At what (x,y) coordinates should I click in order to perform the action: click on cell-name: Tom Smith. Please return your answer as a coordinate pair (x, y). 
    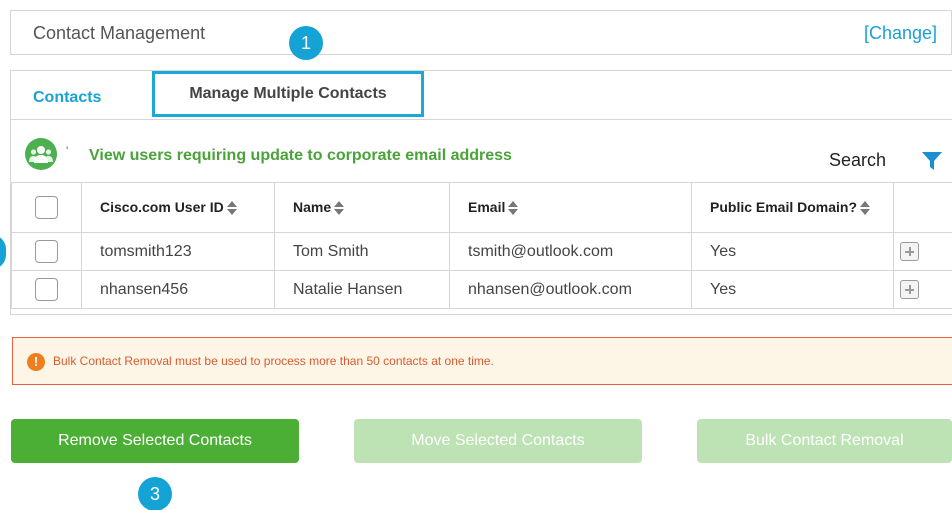
    Looking at the image, I should click on (362, 251).